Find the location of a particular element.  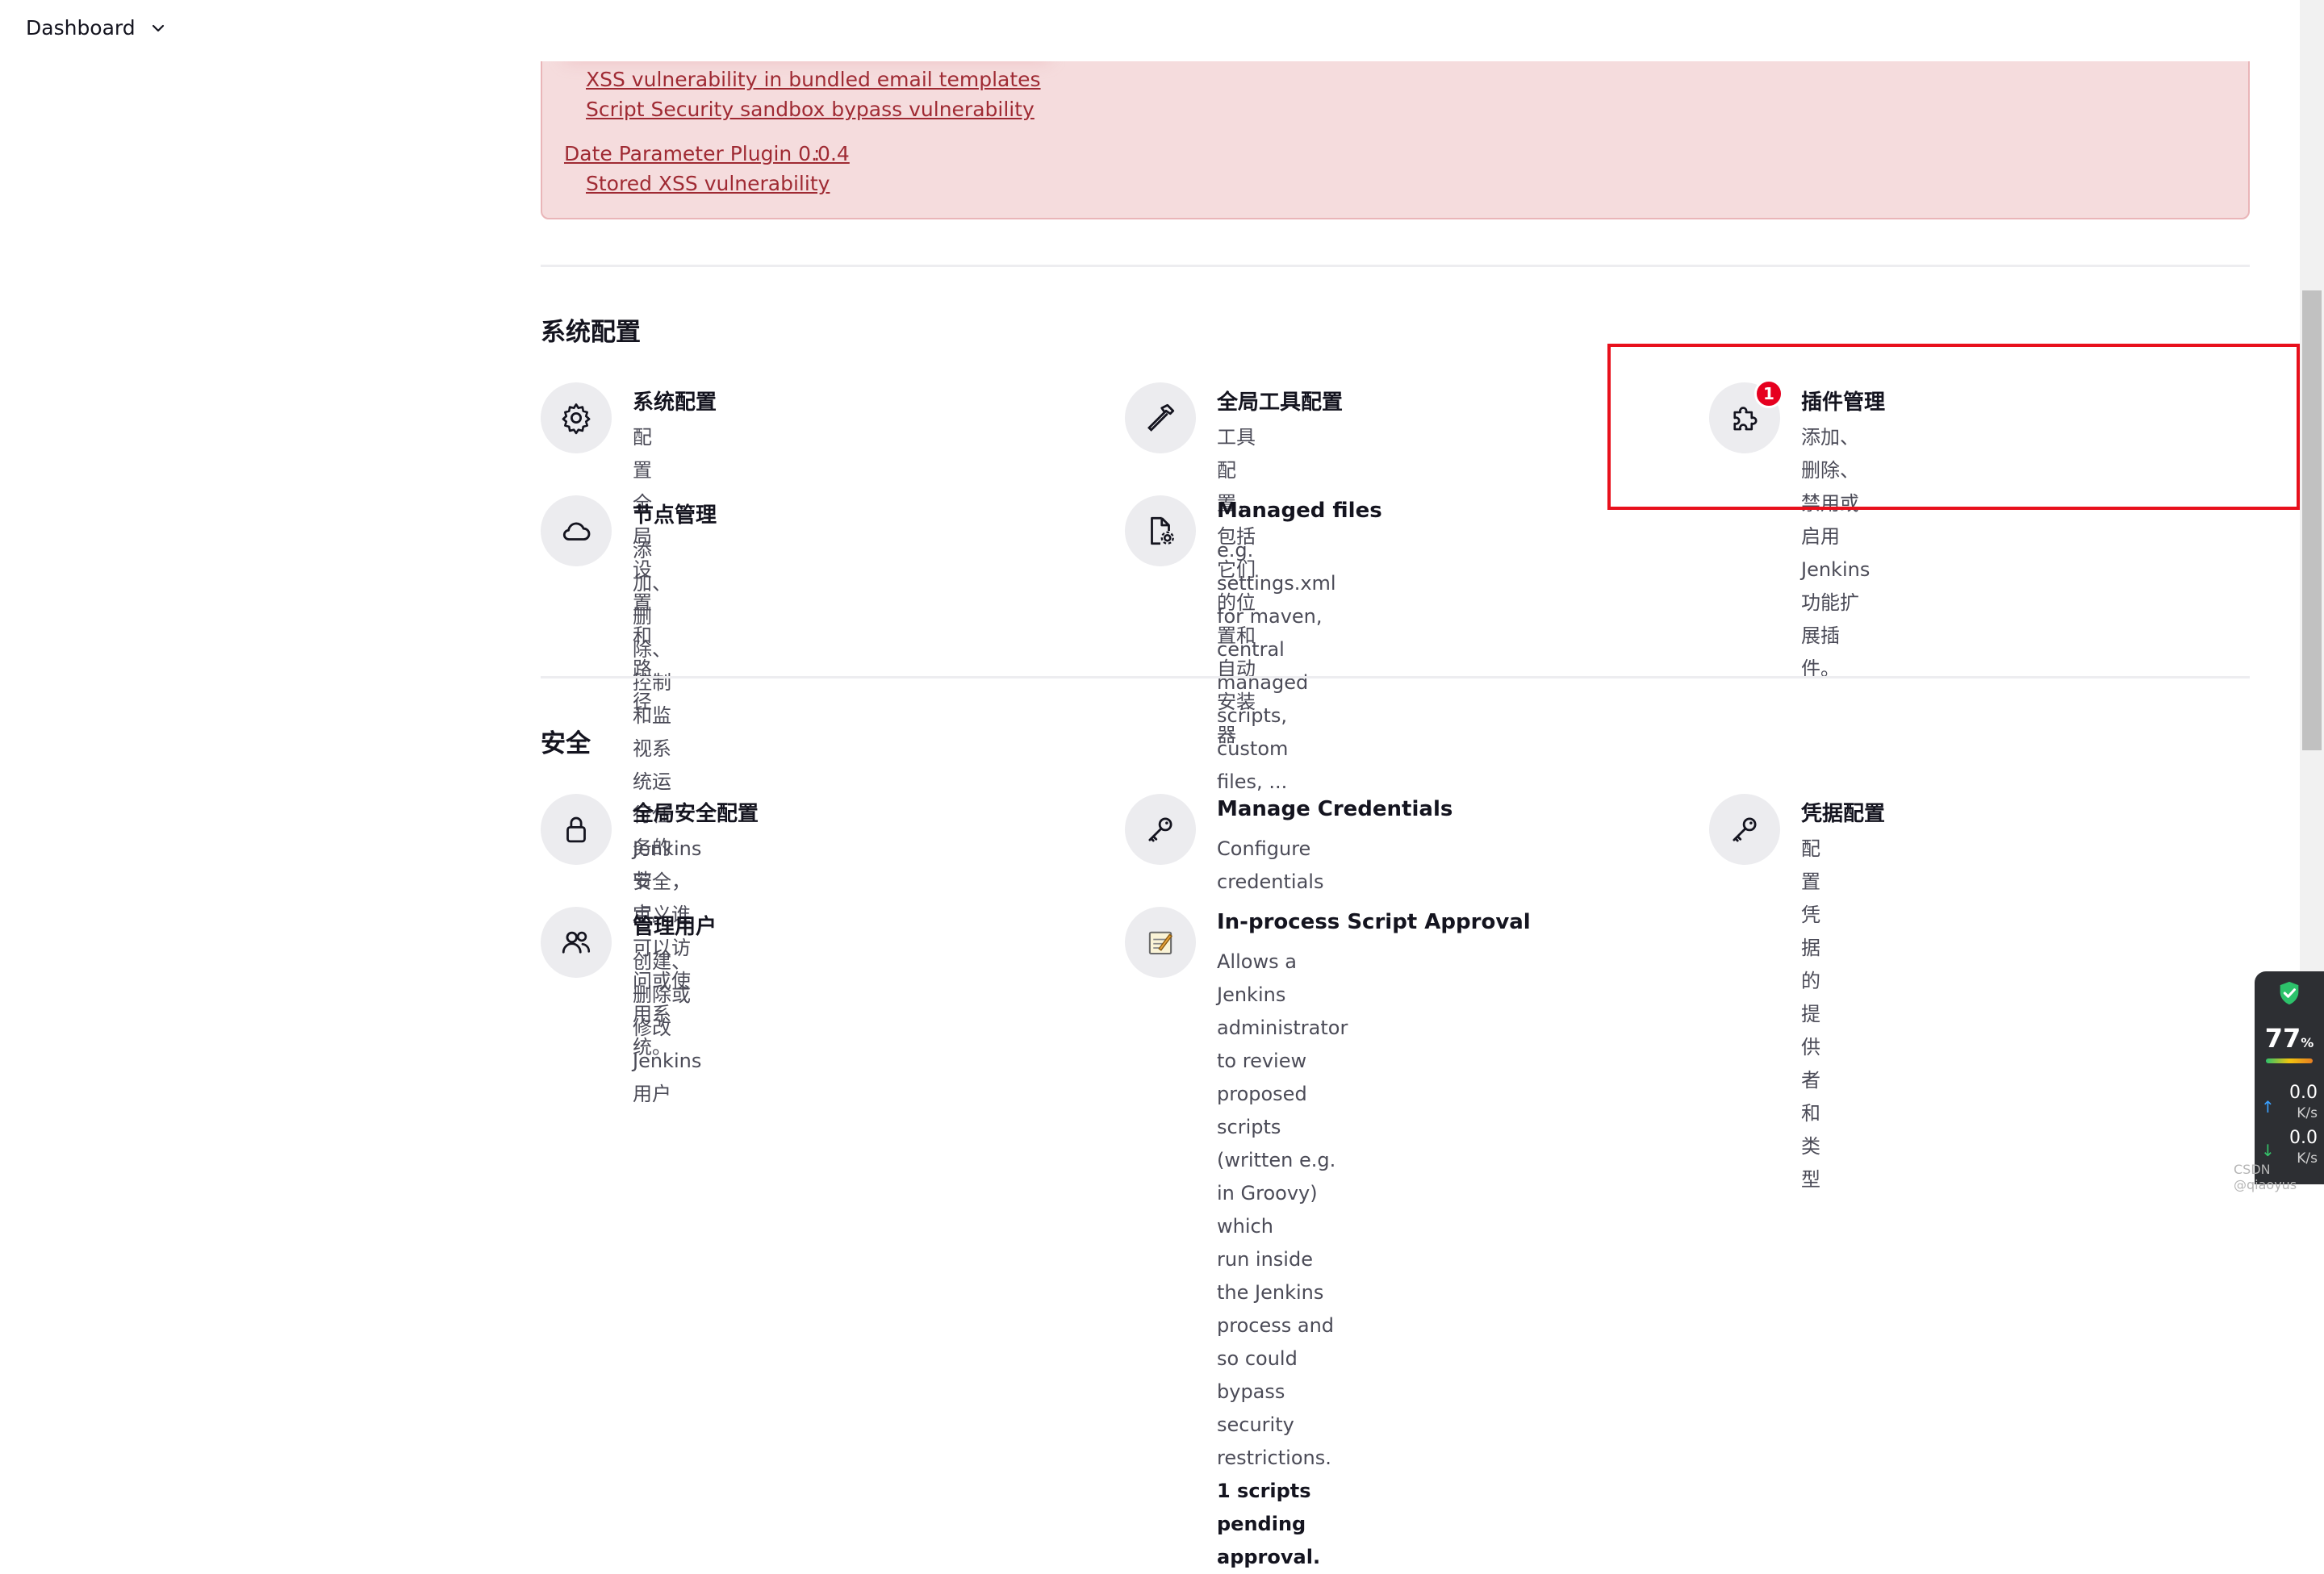

gear-icon is located at coordinates (577, 417).